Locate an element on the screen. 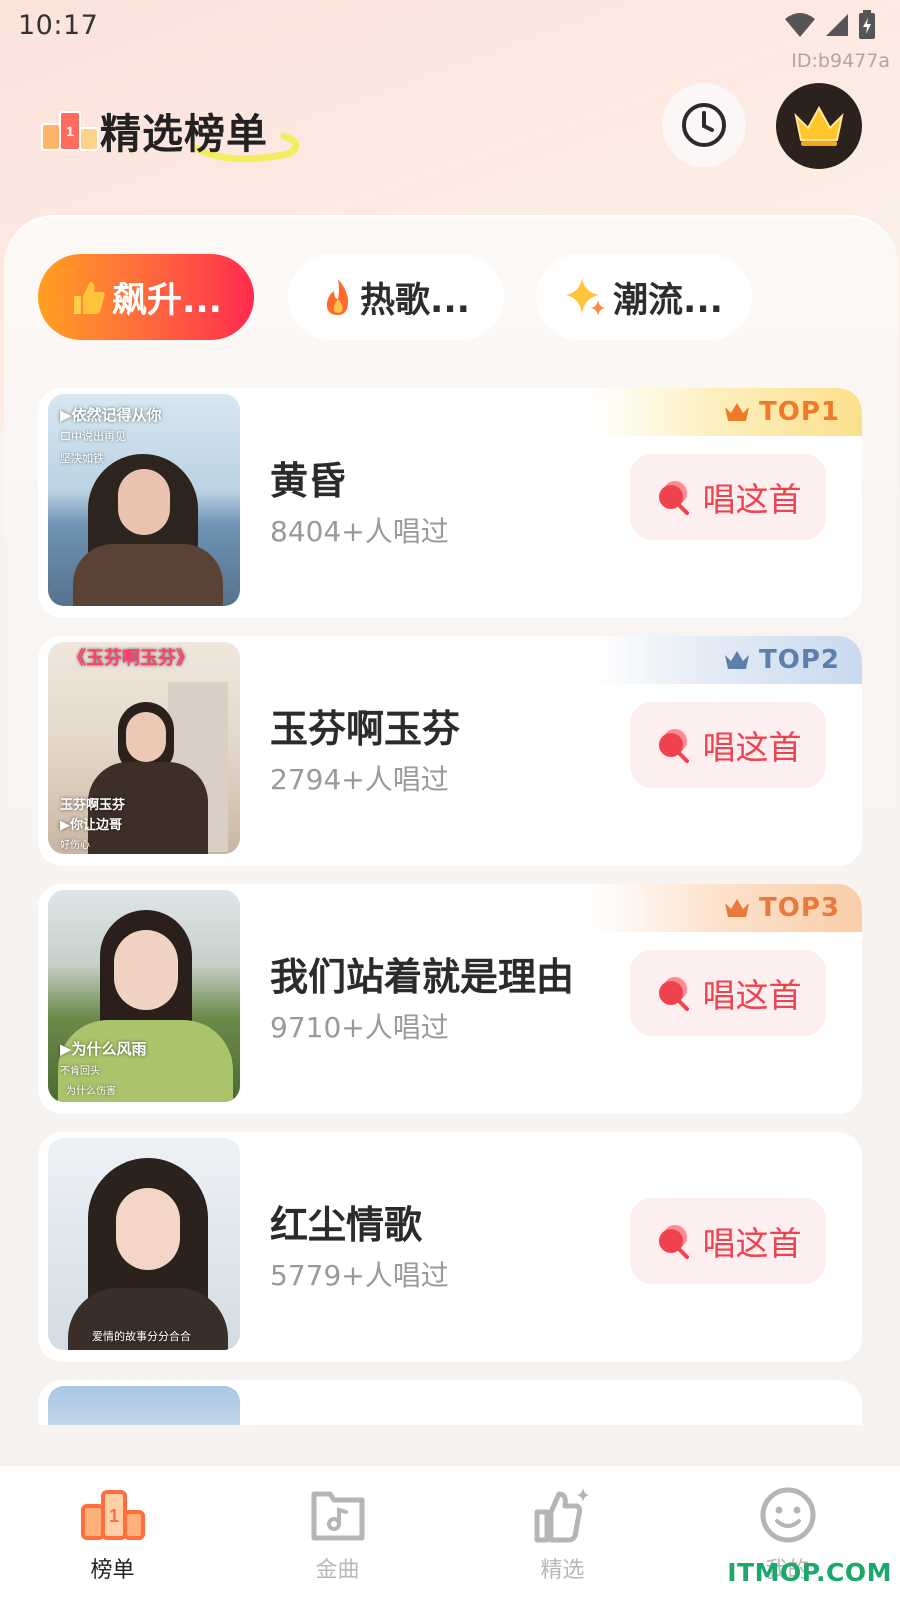 This screenshot has width=900, height=1600. fire-icon is located at coordinates (337, 297).